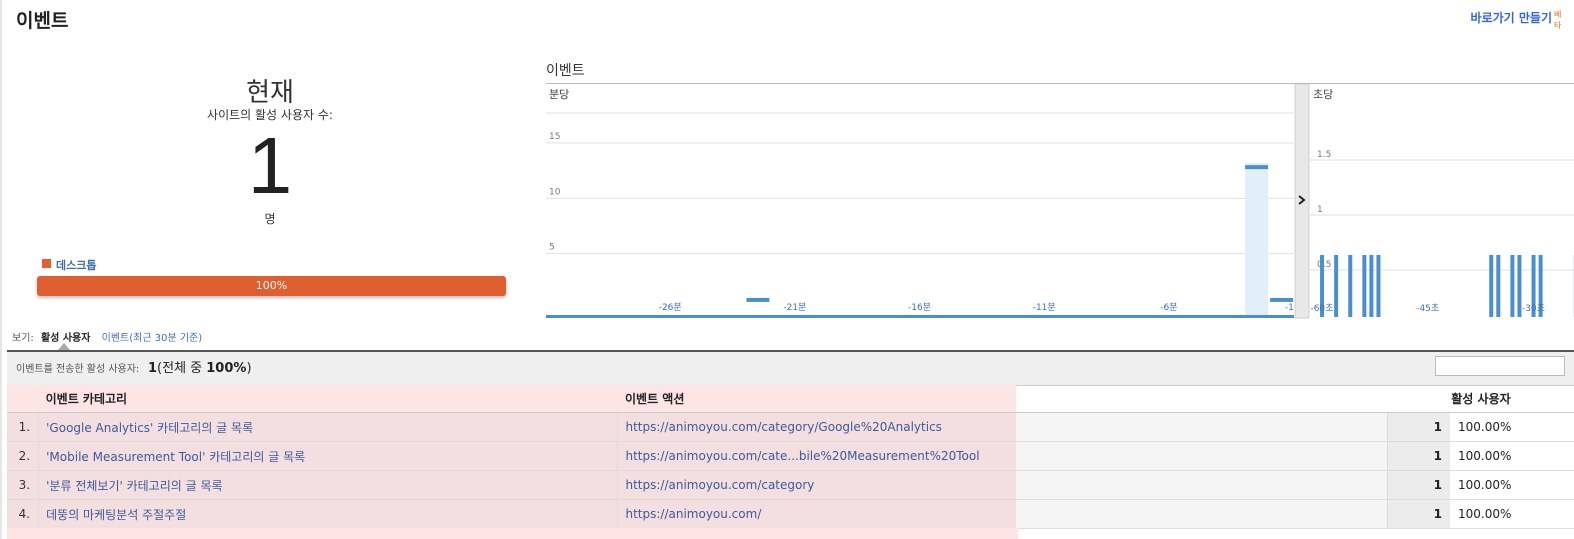 The image size is (1574, 539). What do you see at coordinates (23, 427) in the screenshot?
I see `row-number: 1.` at bounding box center [23, 427].